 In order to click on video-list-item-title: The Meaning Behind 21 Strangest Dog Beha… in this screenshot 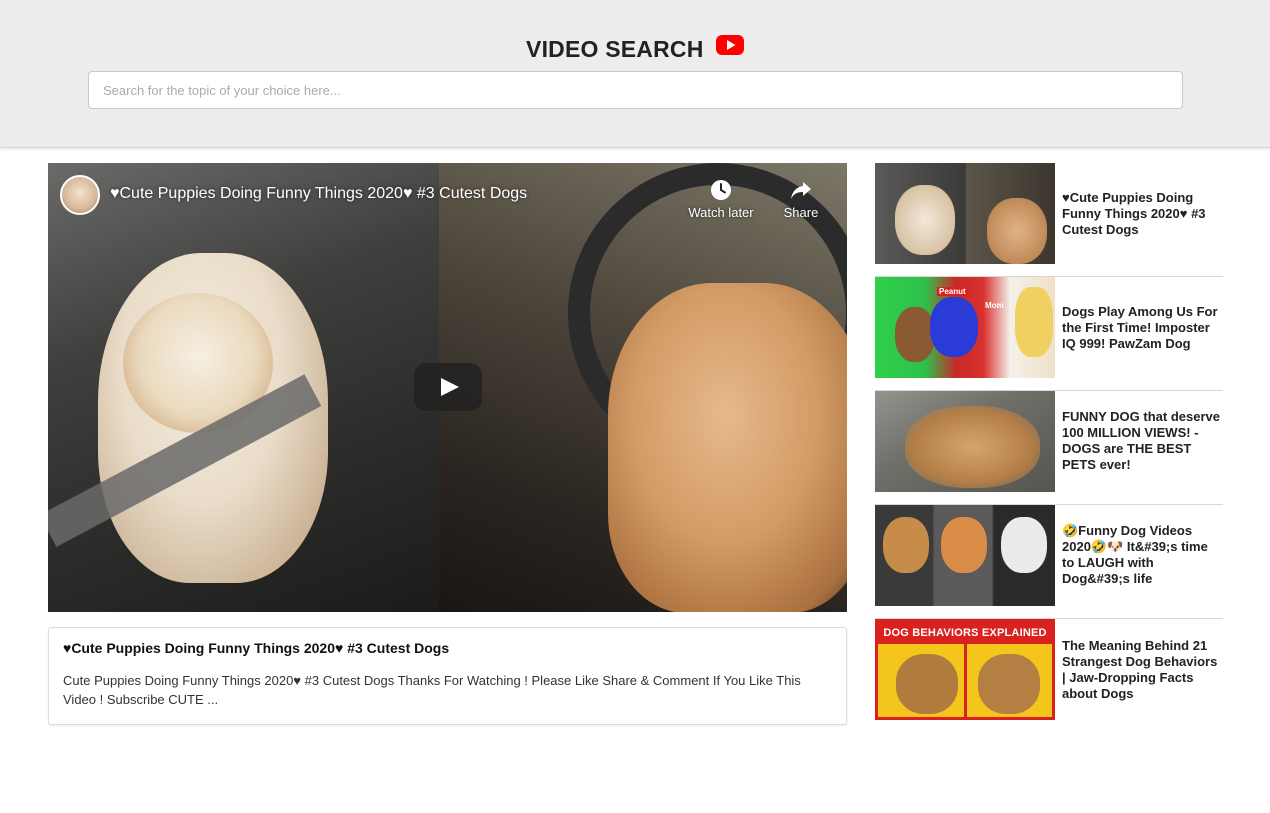, I will do `click(1142, 670)`.